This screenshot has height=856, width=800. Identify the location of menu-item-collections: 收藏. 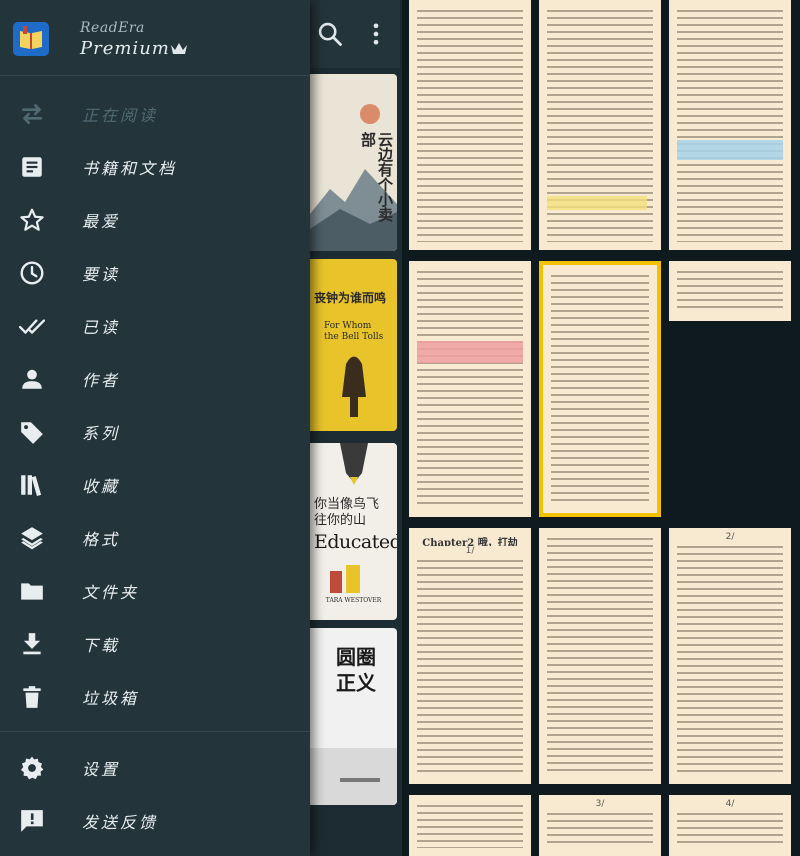
(155, 484).